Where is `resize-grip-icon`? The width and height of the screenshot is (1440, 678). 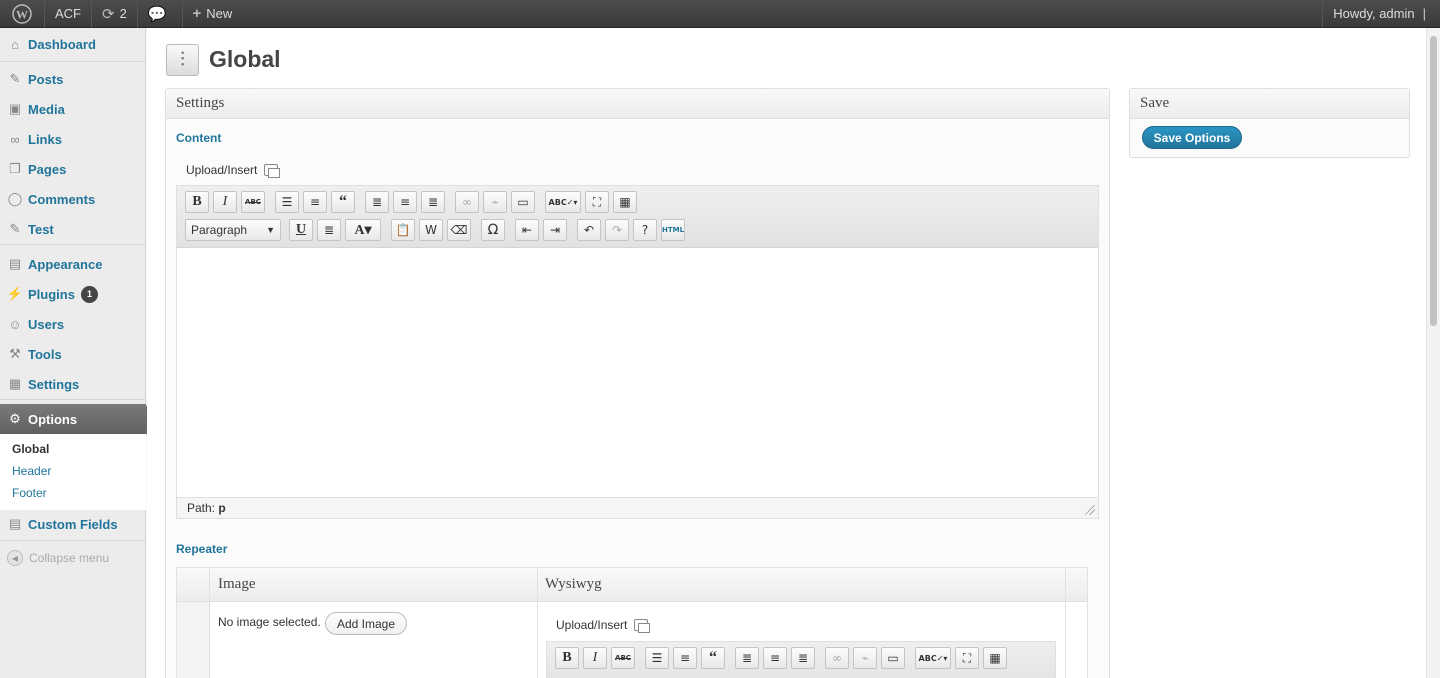
resize-grip-icon is located at coordinates (1090, 510).